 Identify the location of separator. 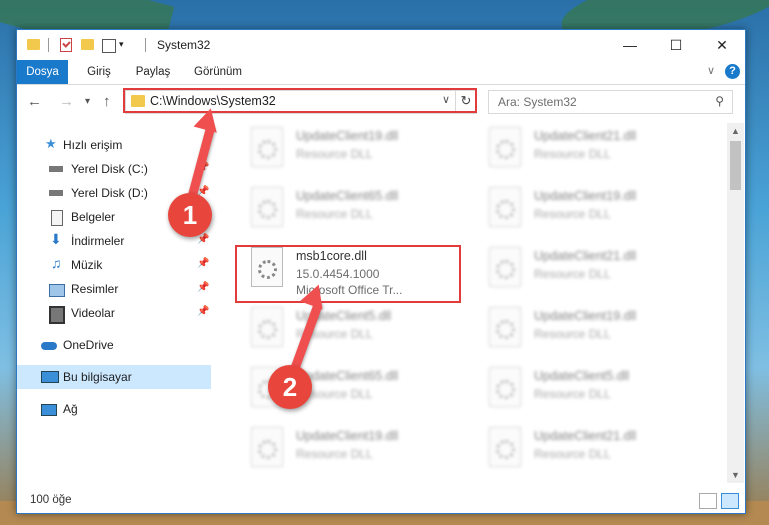
(48, 45).